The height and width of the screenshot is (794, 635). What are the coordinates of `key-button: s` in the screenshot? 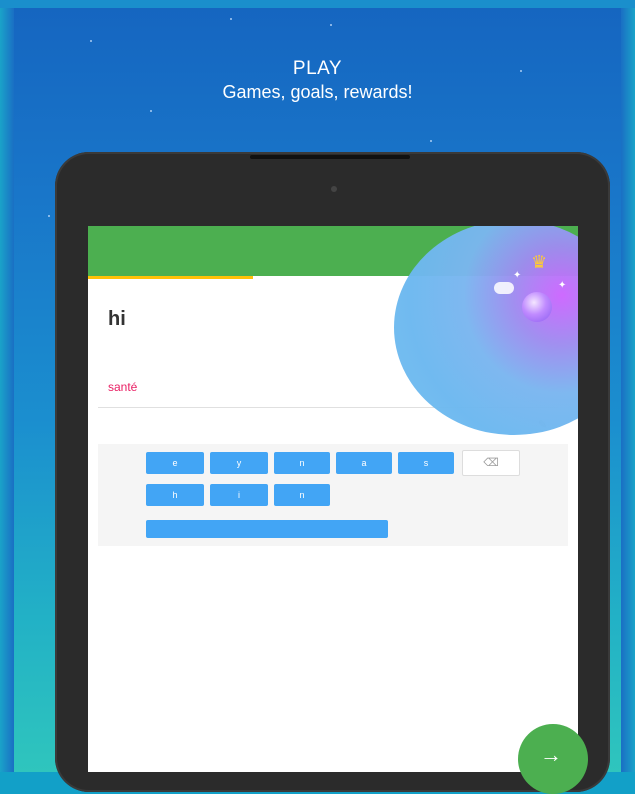 It's located at (426, 463).